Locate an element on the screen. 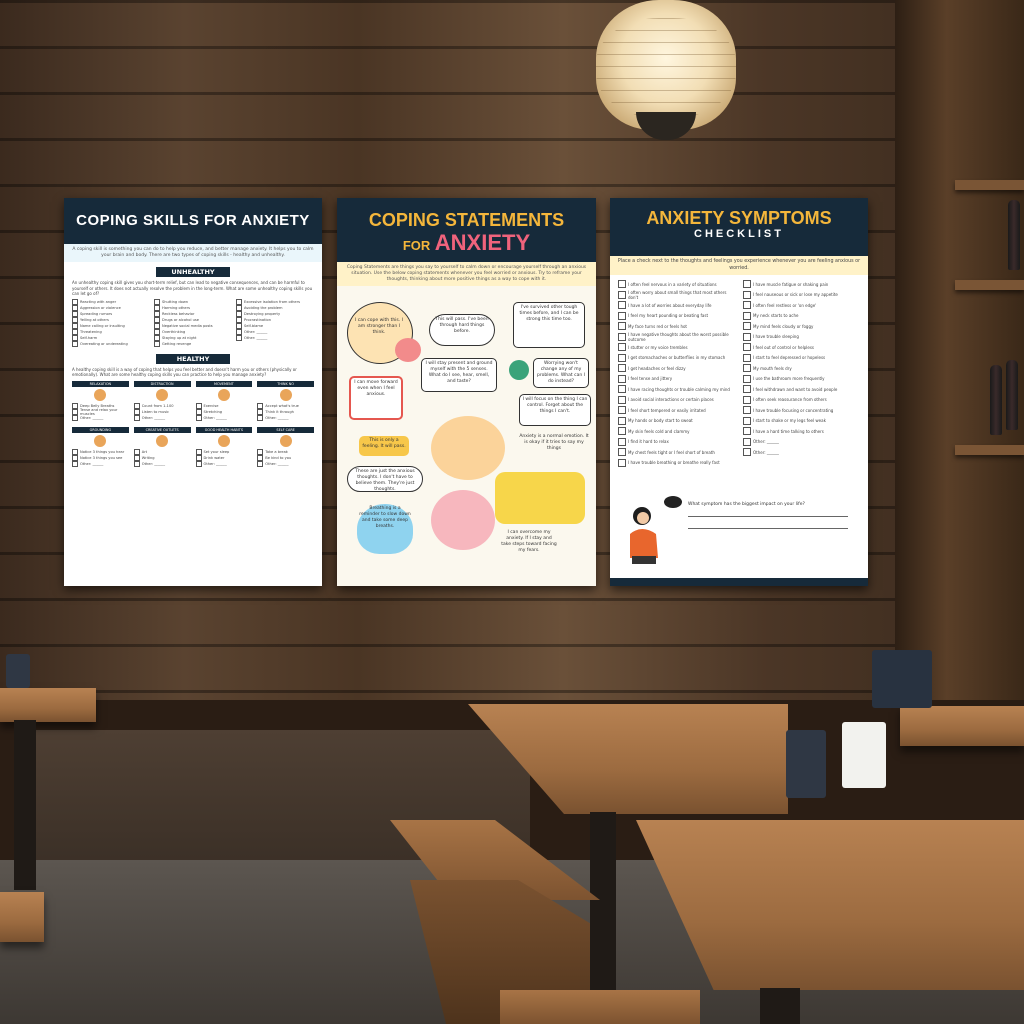 This screenshot has width=1024, height=1024. checklist-item-label: My face turns red or feels hot is located at coordinates (657, 326).